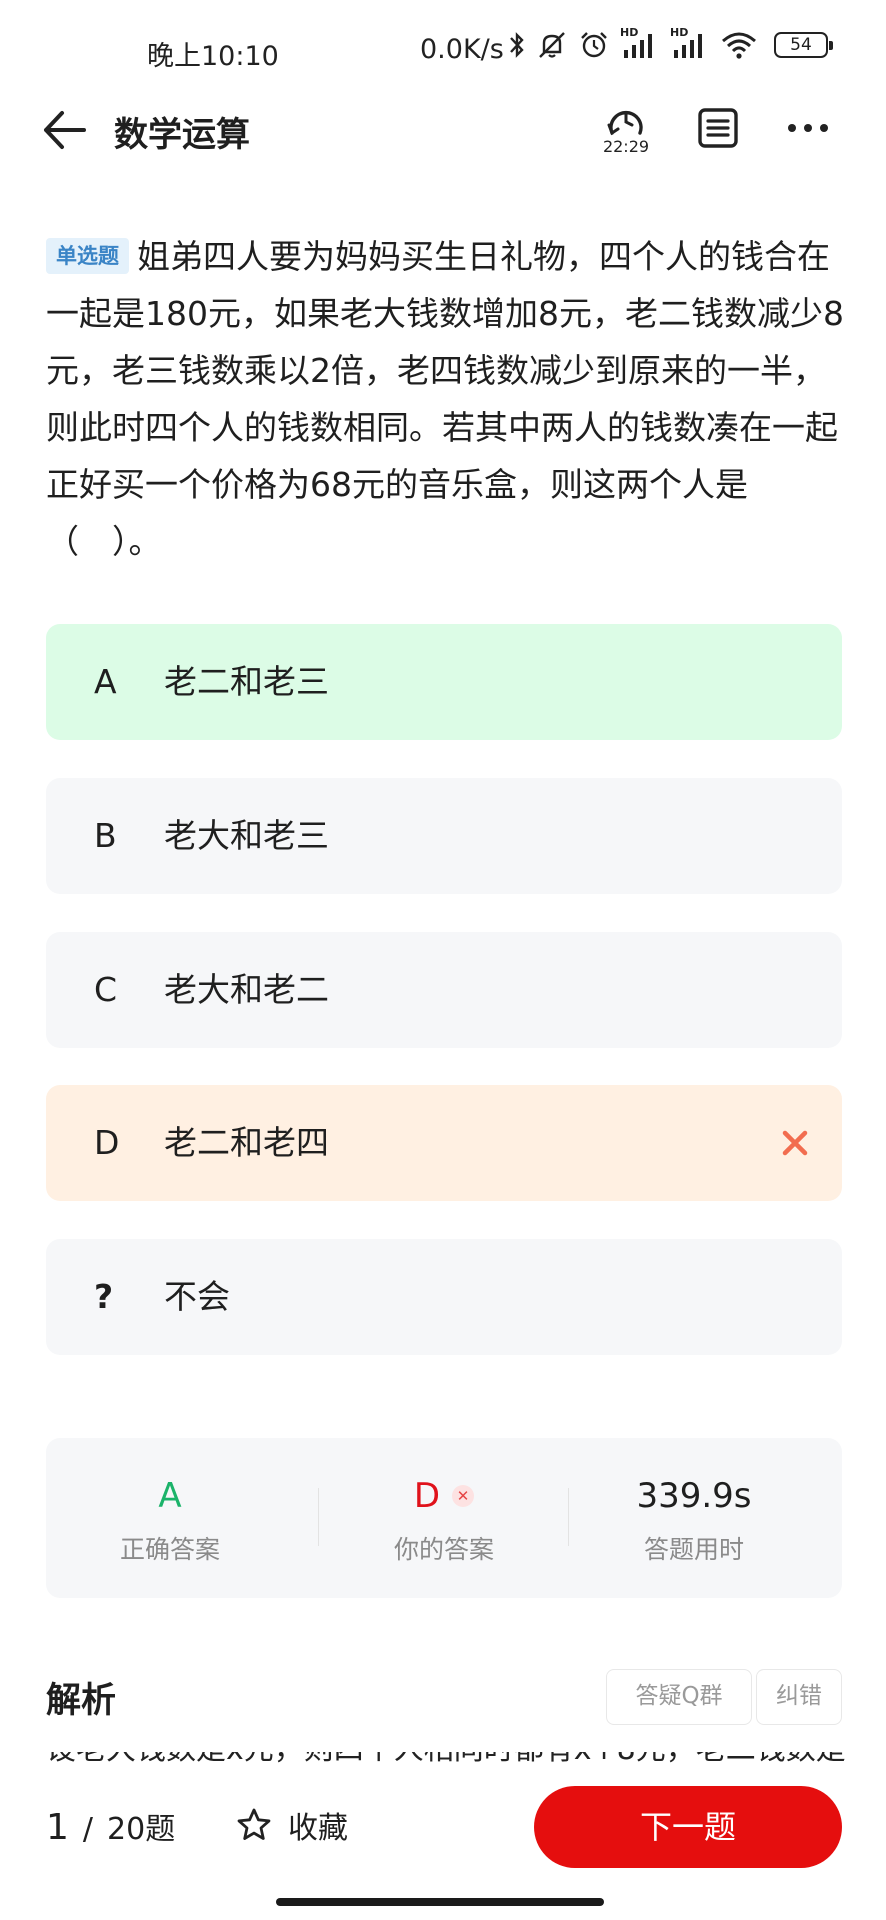  I want to click on option-label: 不会, so click(197, 1296).